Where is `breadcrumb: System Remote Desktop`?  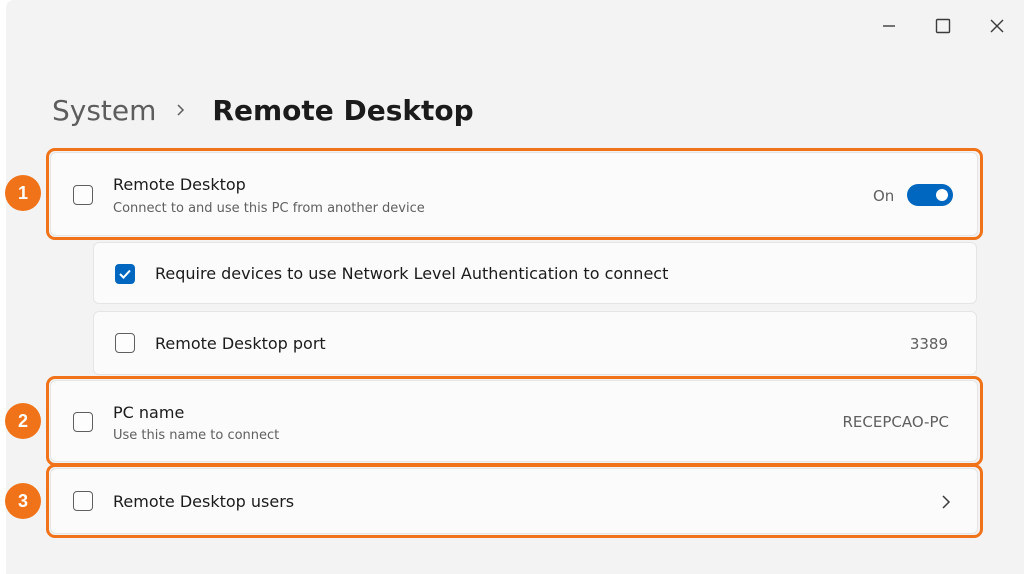 breadcrumb: System Remote Desktop is located at coordinates (263, 110).